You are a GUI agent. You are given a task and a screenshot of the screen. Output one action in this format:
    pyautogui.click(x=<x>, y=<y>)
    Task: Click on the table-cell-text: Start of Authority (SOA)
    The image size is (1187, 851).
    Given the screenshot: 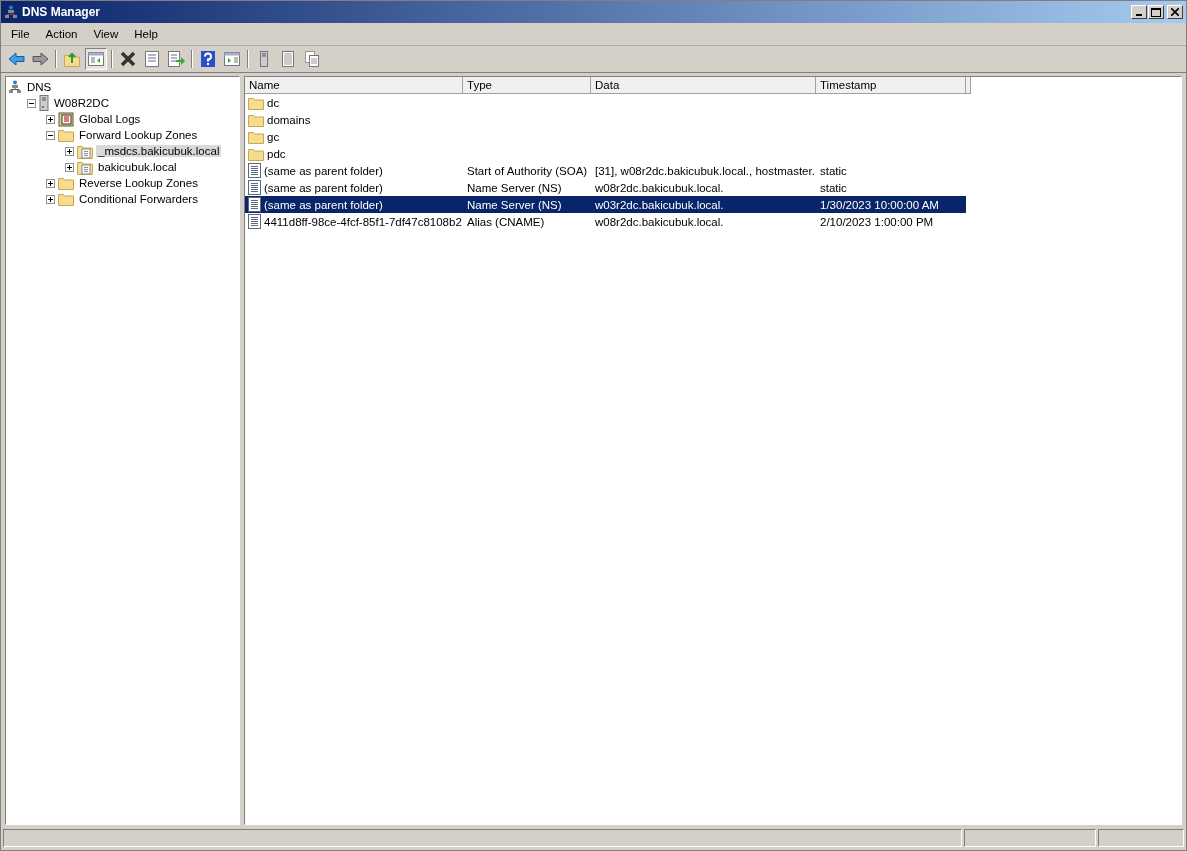 What is the action you would take?
    pyautogui.click(x=527, y=170)
    